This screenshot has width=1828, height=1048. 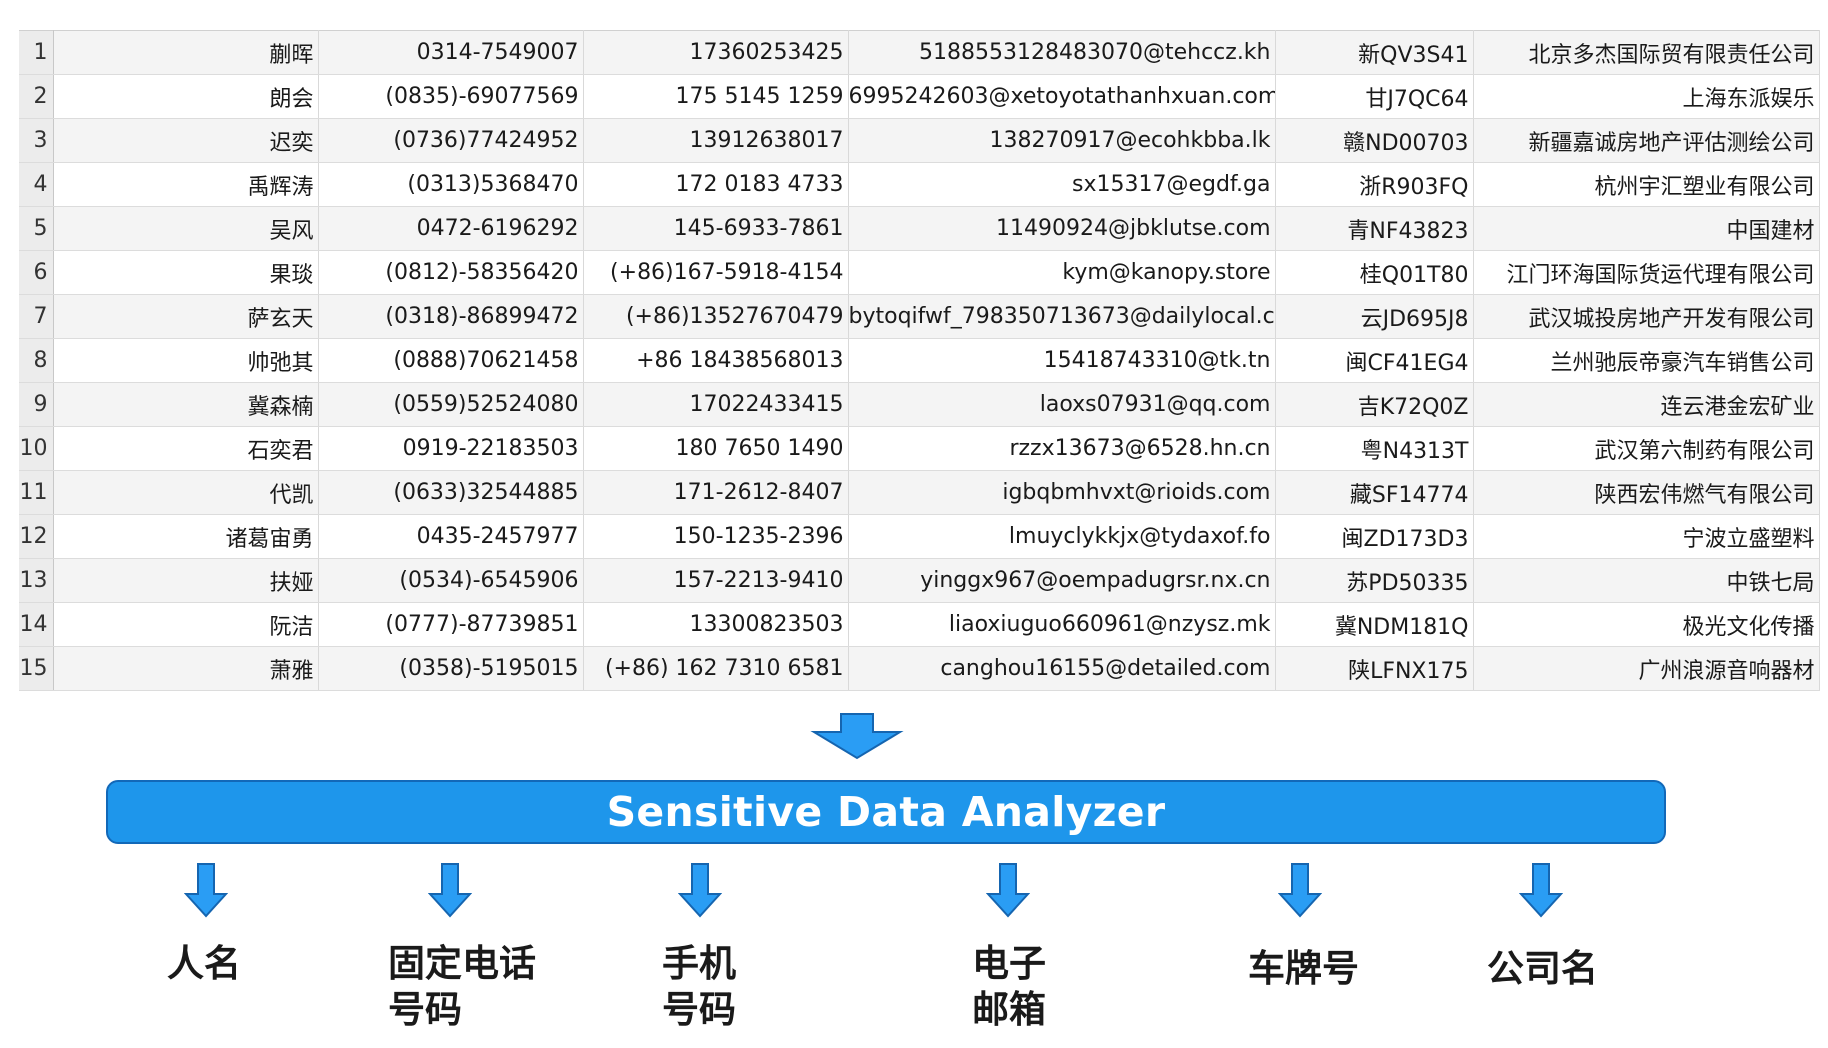 I want to click on table-cell: 13912638017, so click(x=716, y=140).